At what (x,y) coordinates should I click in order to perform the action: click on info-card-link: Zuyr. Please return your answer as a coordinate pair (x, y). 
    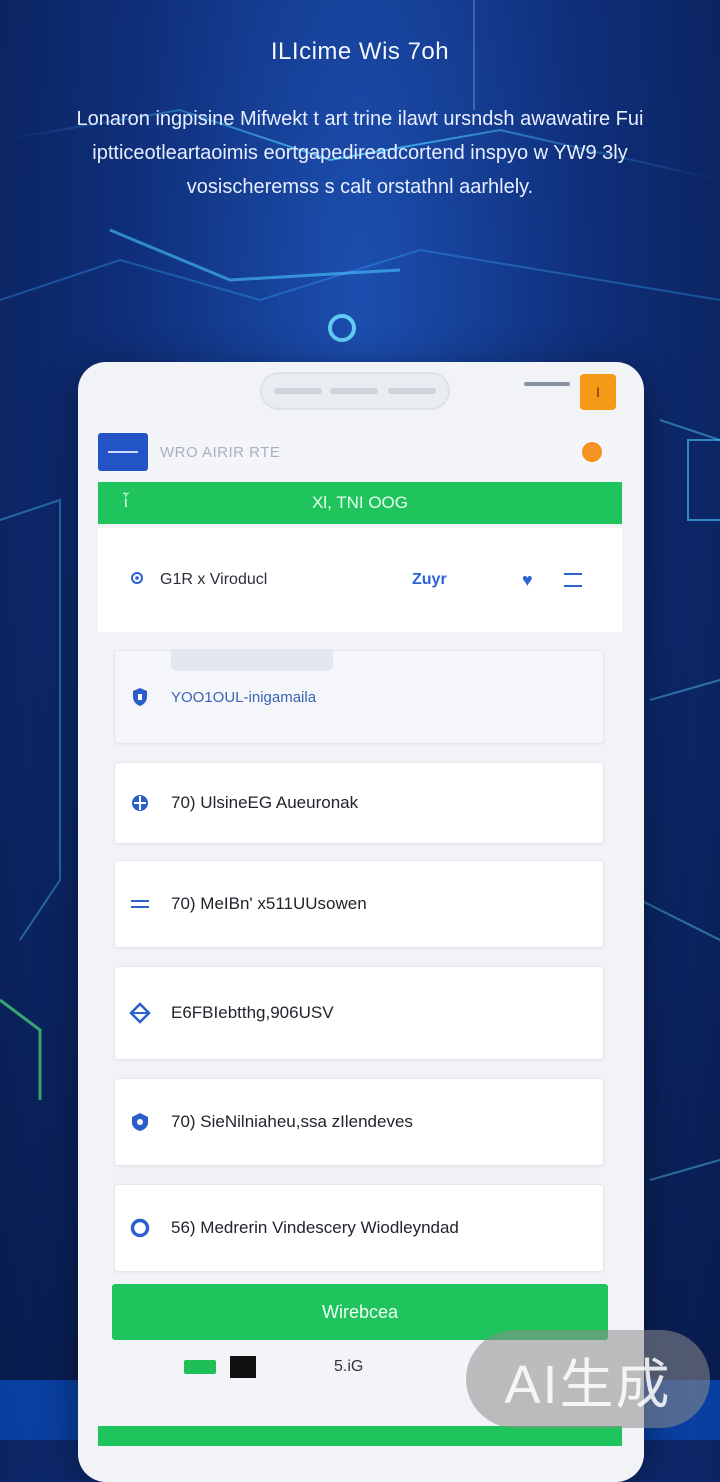
    Looking at the image, I should click on (429, 580).